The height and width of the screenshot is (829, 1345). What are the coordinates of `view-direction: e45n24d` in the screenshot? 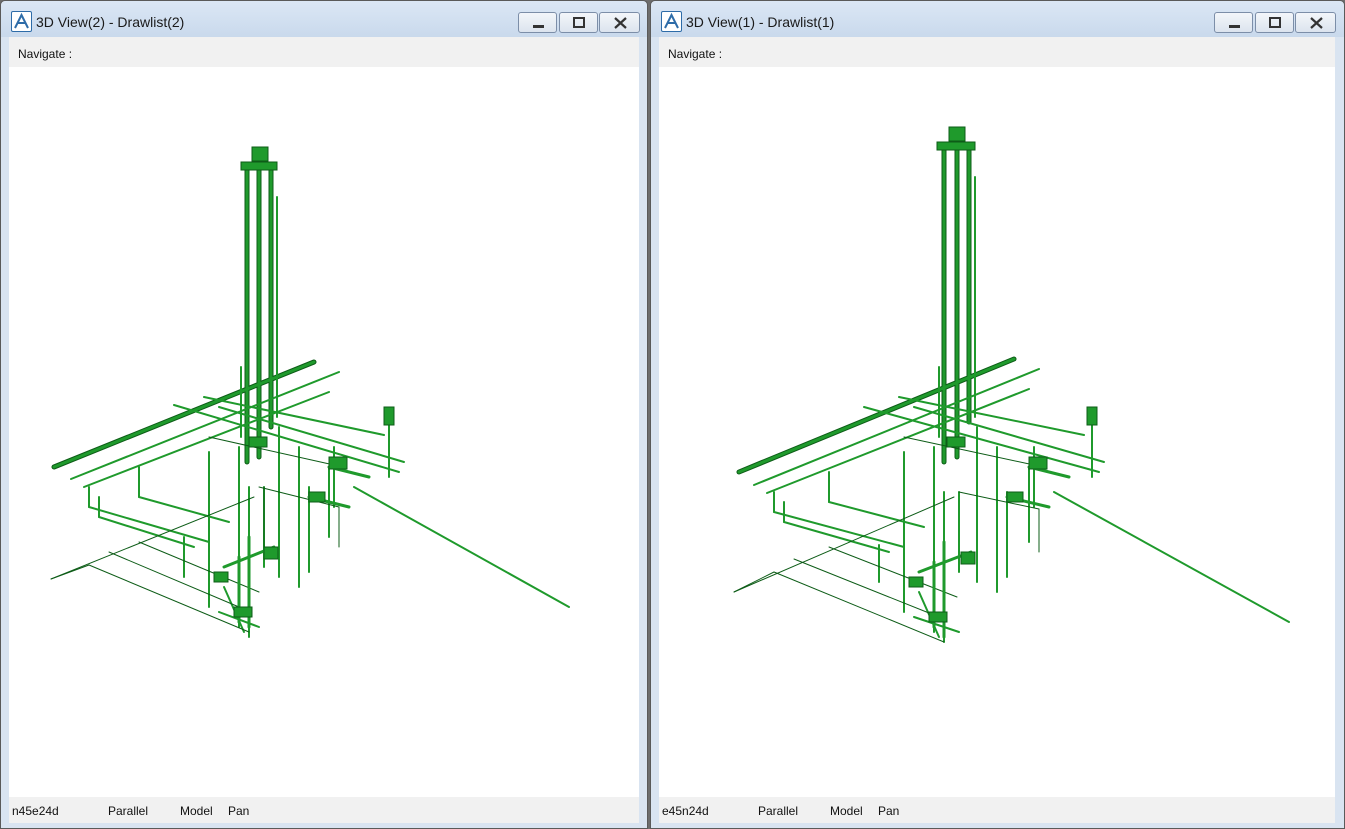 It's located at (685, 811).